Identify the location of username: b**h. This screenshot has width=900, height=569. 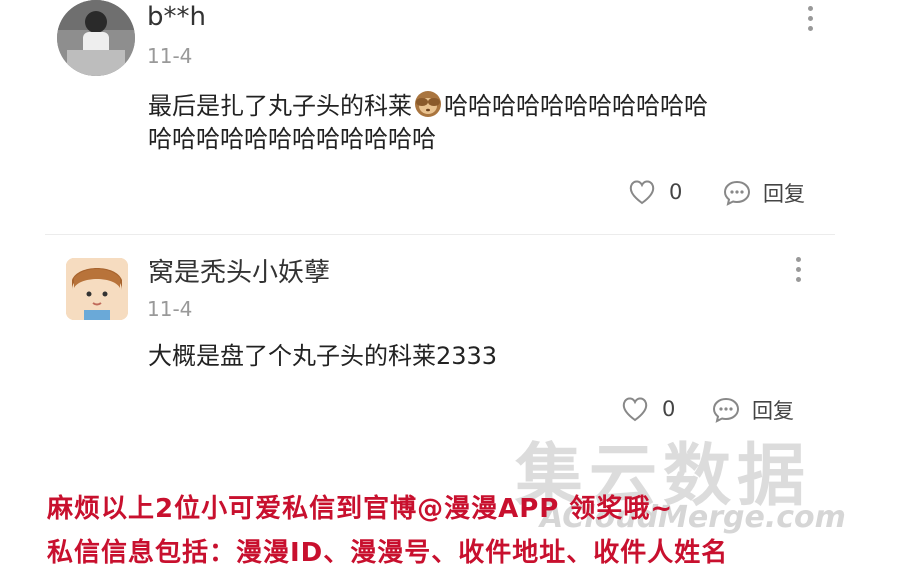
(176, 17).